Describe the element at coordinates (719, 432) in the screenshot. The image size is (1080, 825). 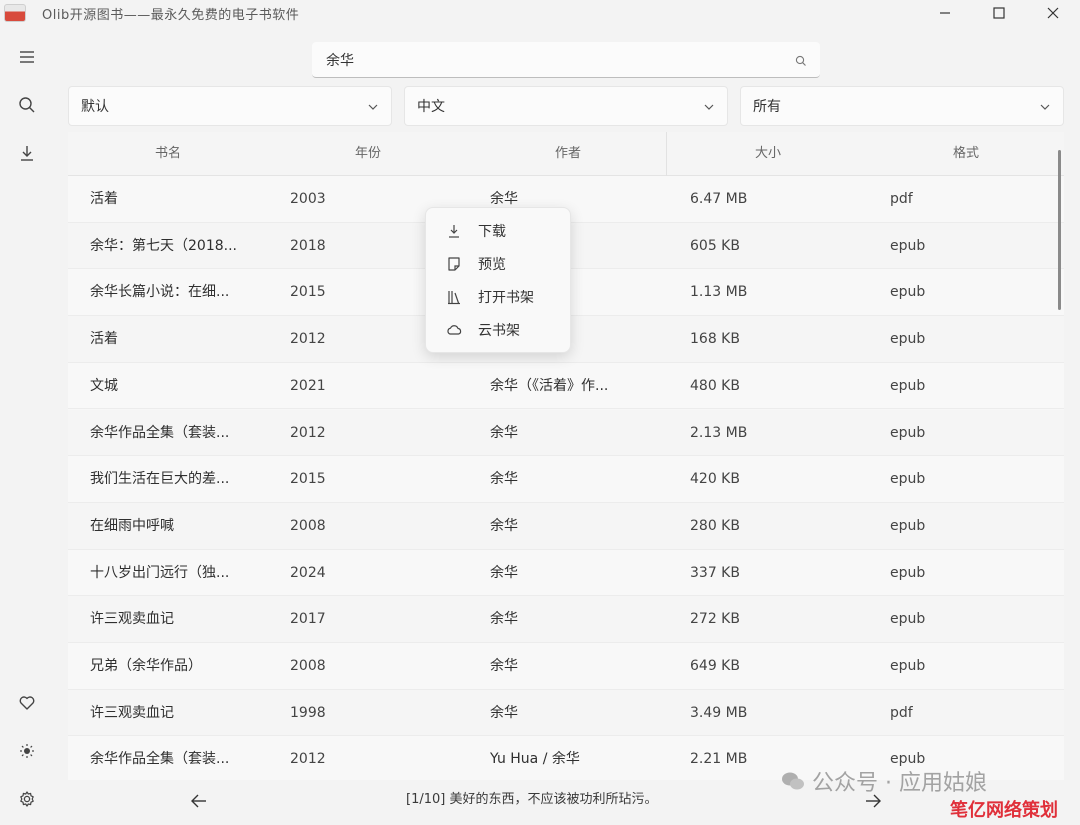
I see `cell-size: 2.13 MB` at that location.